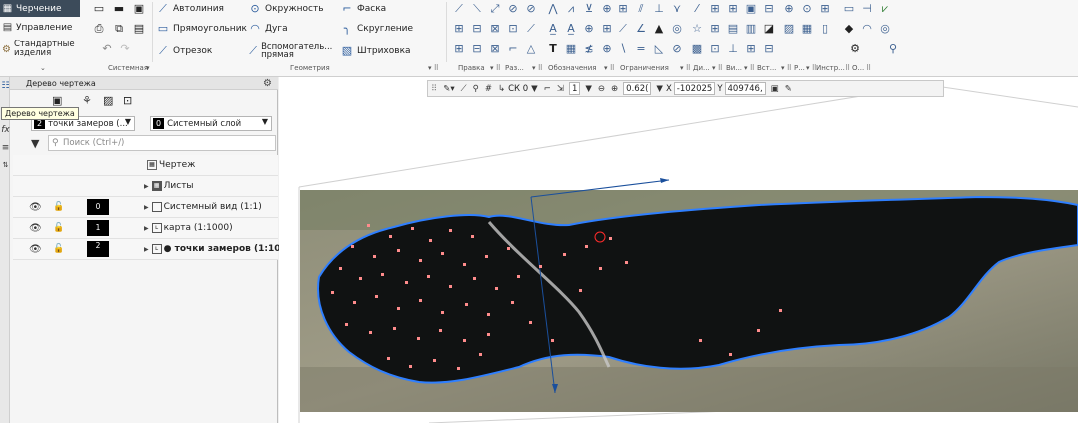 The height and width of the screenshot is (423, 1078). Describe the element at coordinates (87, 100) in the screenshot. I see `layers-icon: ⚘` at that location.